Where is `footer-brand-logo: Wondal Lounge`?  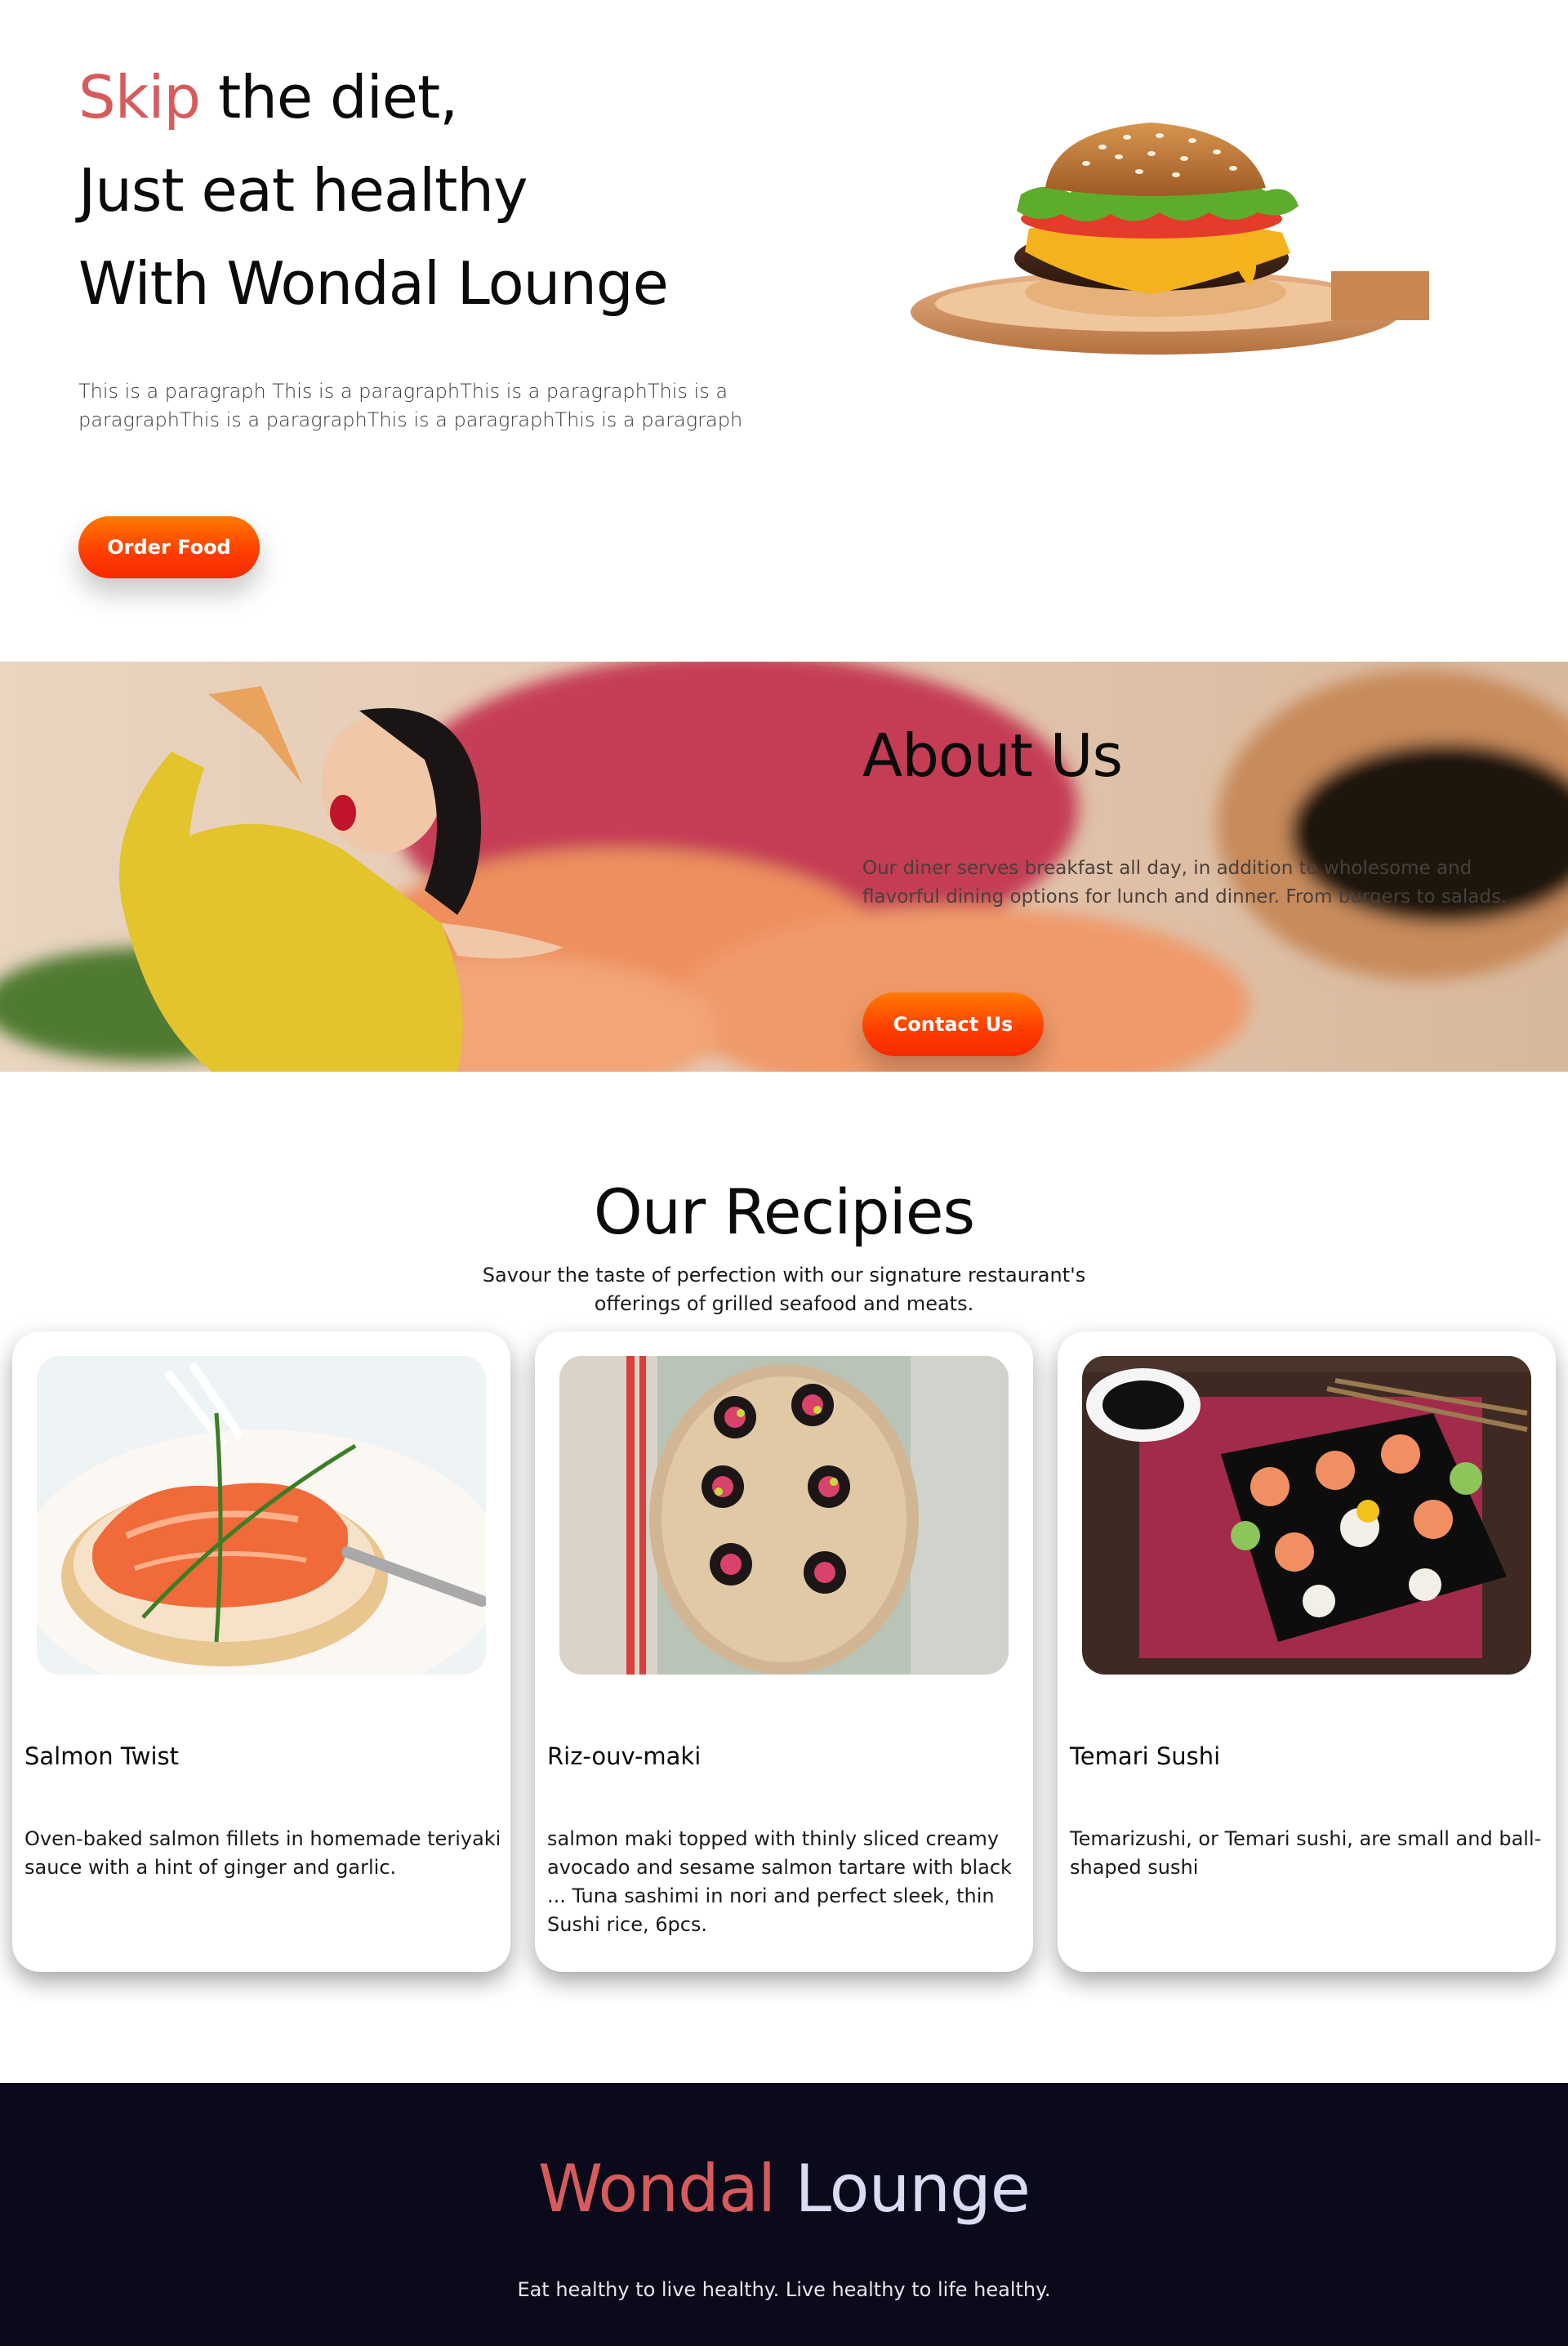
footer-brand-logo: Wondal Lounge is located at coordinates (784, 2189).